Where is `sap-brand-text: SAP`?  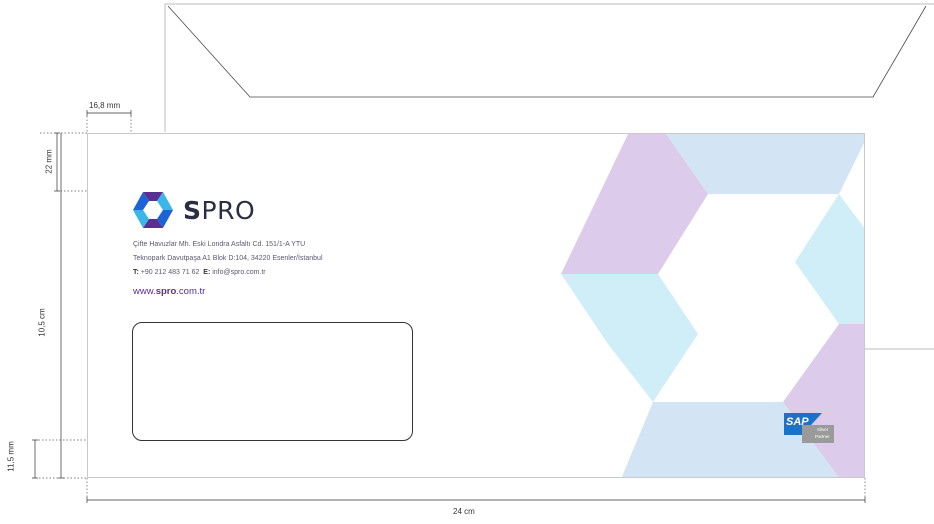 sap-brand-text: SAP is located at coordinates (797, 422).